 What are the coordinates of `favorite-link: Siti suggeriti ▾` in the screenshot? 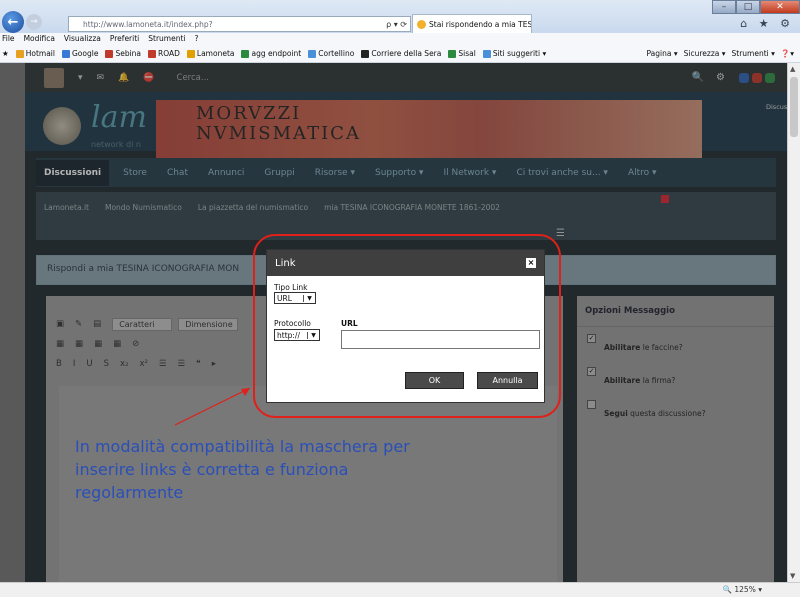 It's located at (514, 53).